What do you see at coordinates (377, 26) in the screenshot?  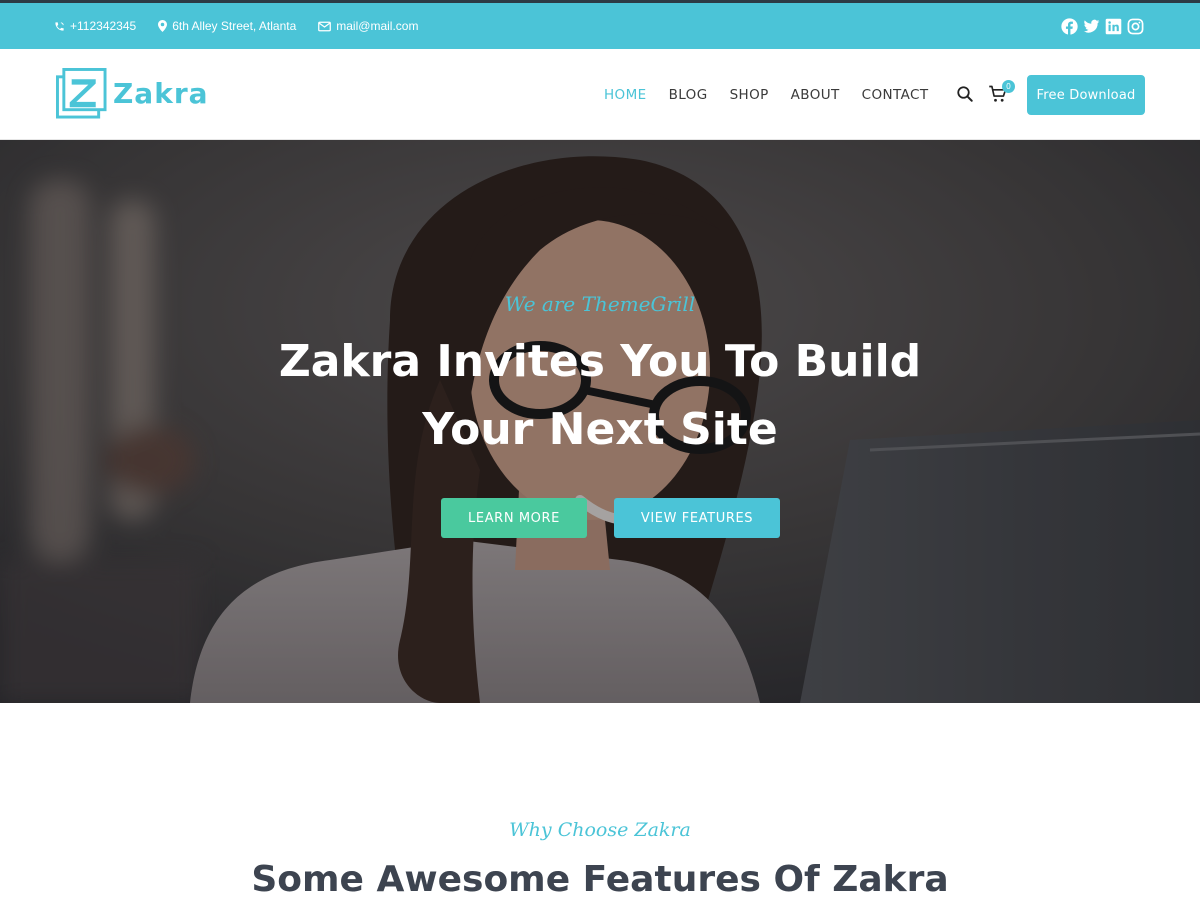 I see `email-address: mail@mail.com` at bounding box center [377, 26].